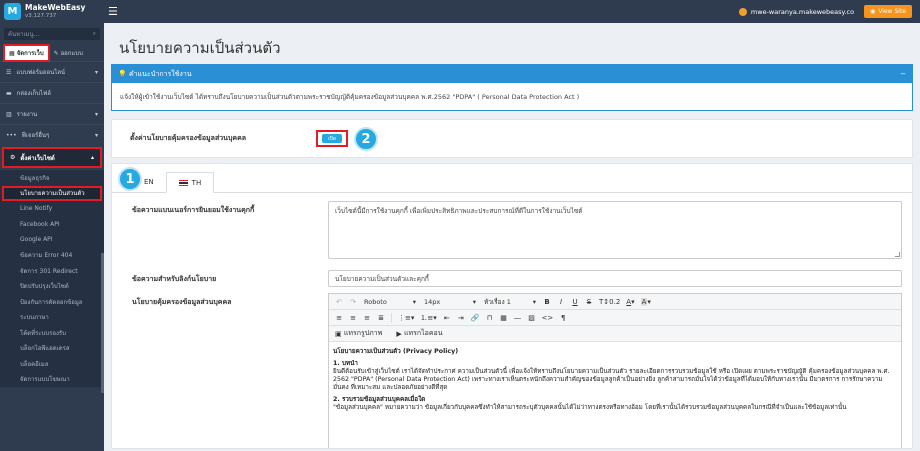  What do you see at coordinates (447, 318) in the screenshot?
I see `outdent-icon: ⇤` at bounding box center [447, 318].